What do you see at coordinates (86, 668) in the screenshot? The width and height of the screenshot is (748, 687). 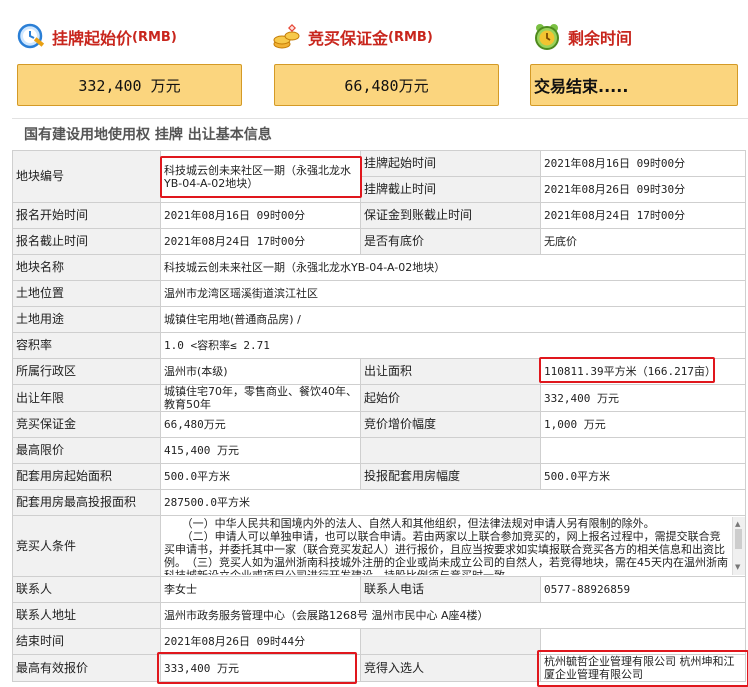 I see `highest-bid-label: 最高有效报价` at bounding box center [86, 668].